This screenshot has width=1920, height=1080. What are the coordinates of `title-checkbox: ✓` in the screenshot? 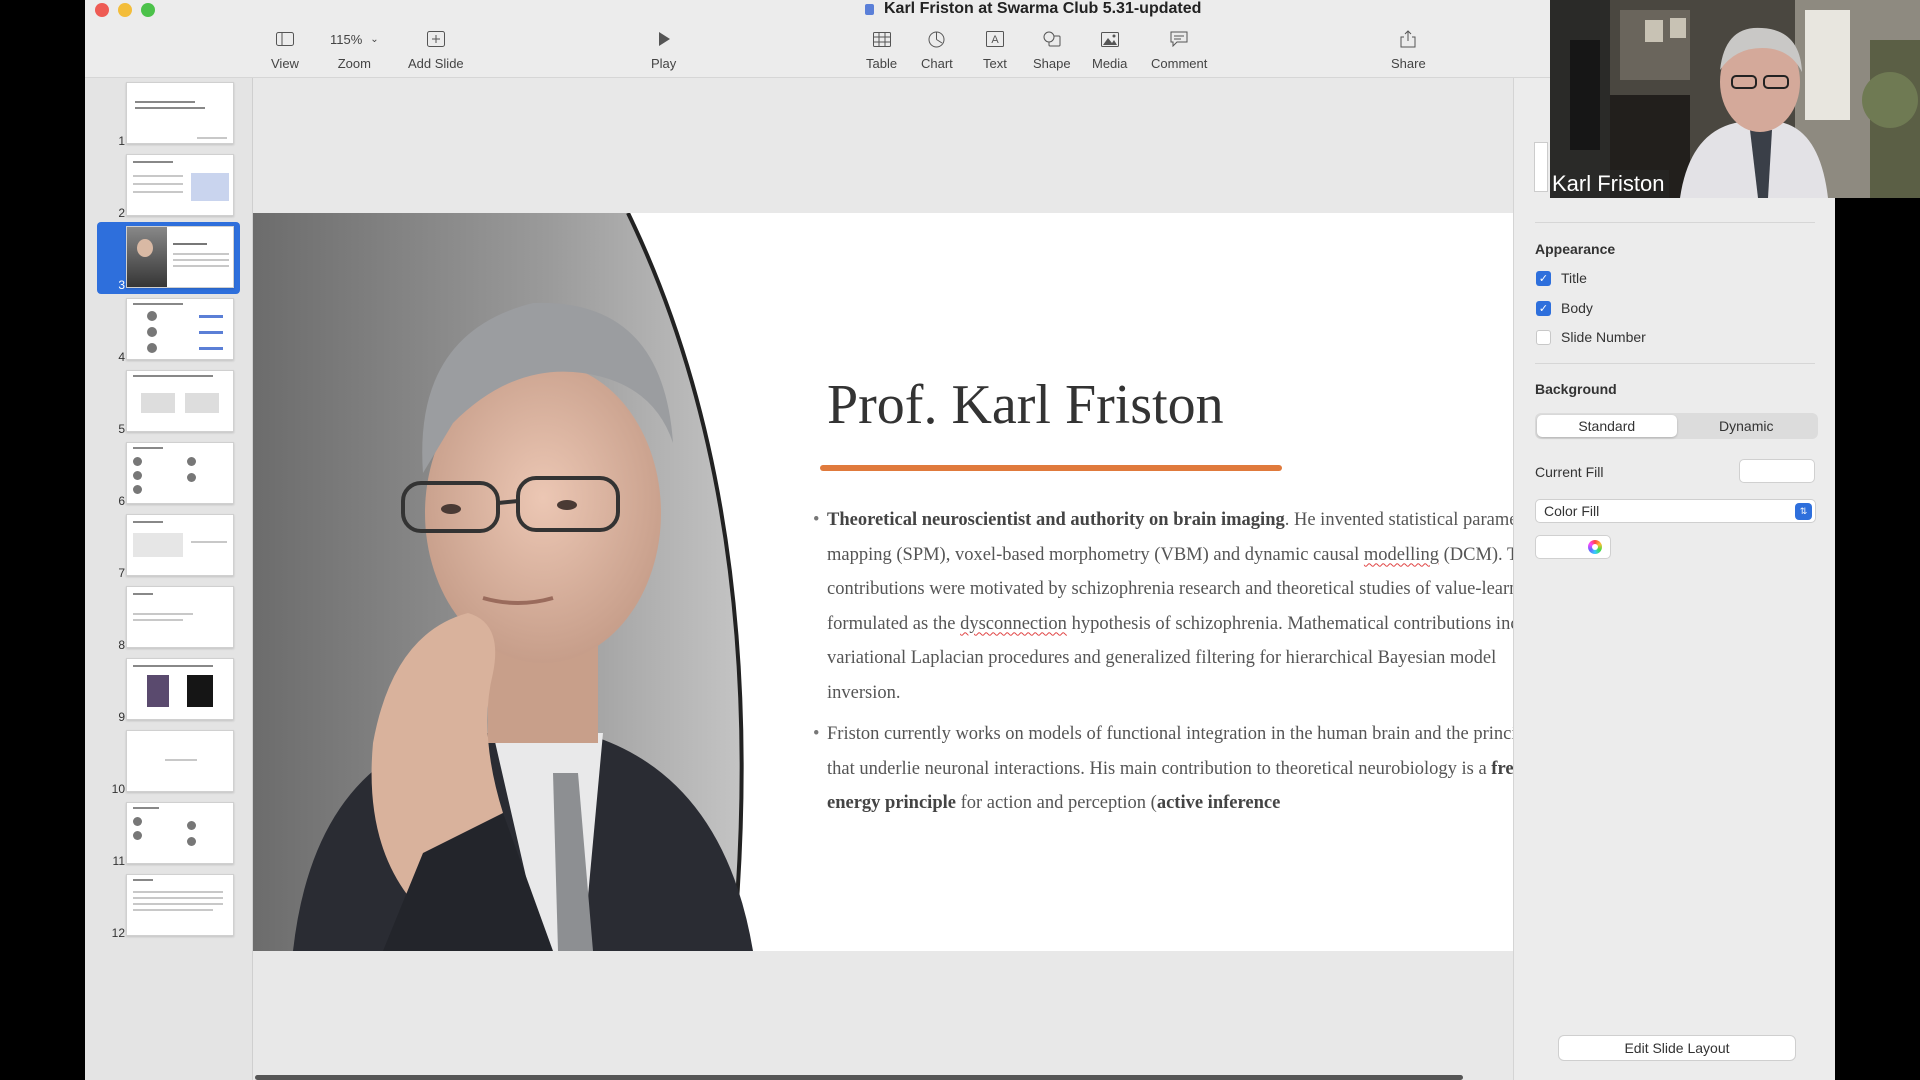 It's located at (1543, 278).